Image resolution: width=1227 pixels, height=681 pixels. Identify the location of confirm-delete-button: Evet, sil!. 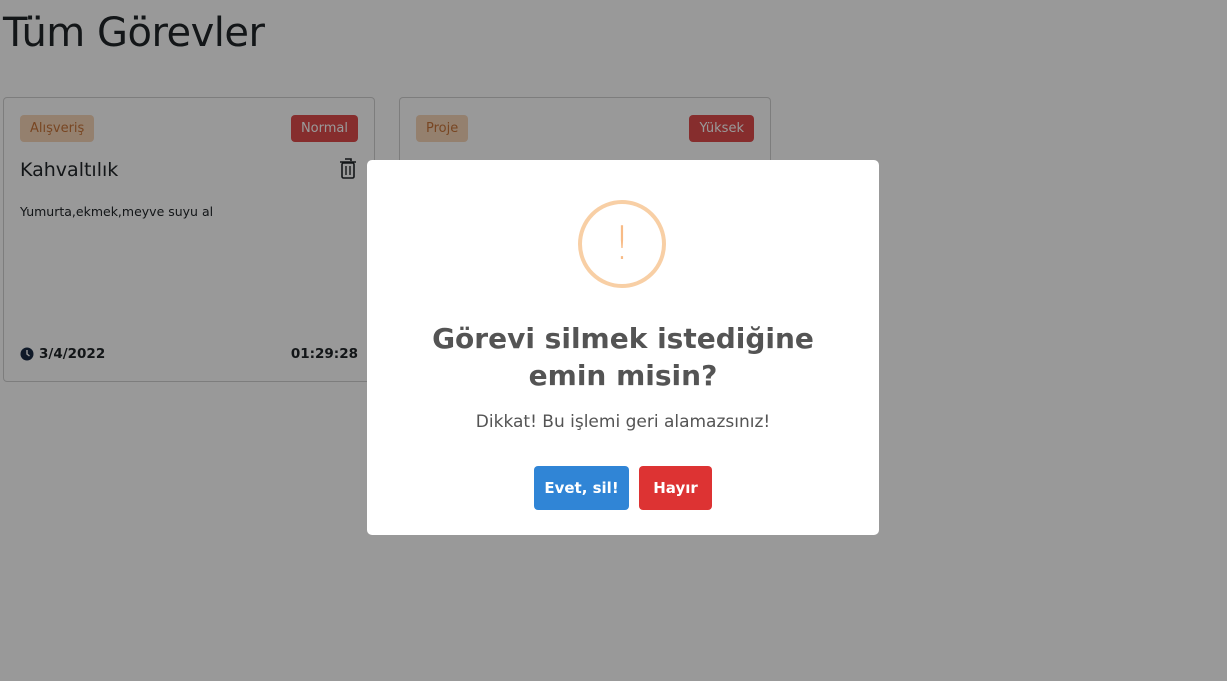
(581, 488).